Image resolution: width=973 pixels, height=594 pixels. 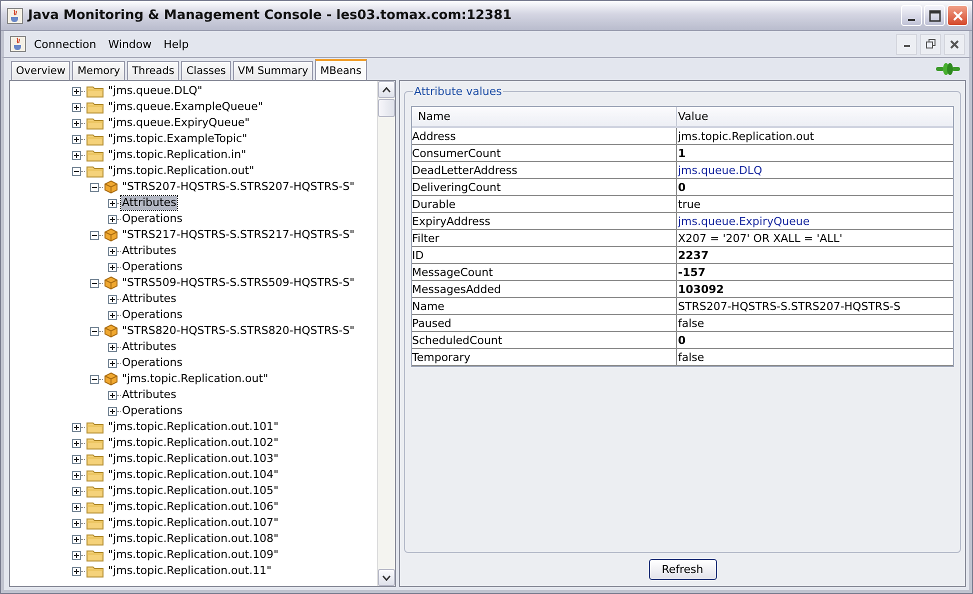 I want to click on tree-item: "STRS207-HQSTRS-S.STRS207-HQSTRS-S", so click(x=238, y=187).